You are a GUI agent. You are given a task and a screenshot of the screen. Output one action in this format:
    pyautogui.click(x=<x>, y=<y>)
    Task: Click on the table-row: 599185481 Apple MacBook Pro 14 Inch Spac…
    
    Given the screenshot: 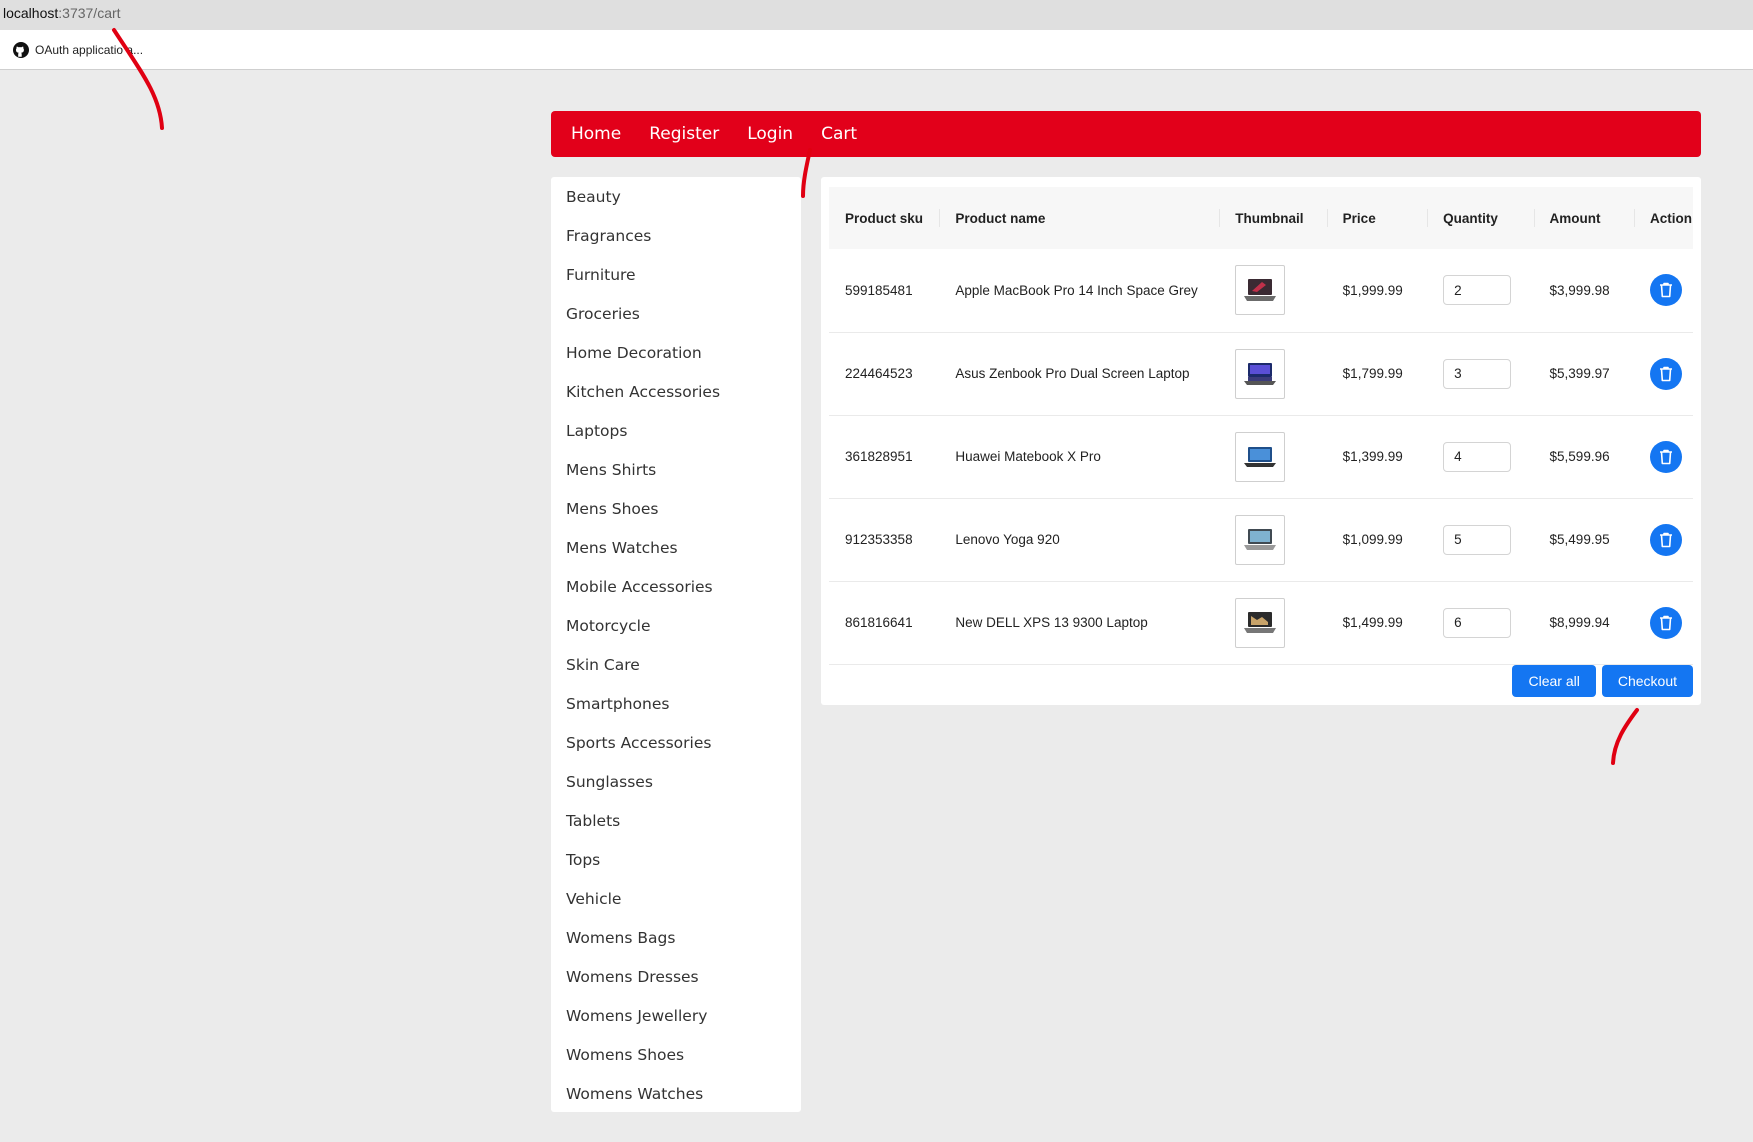 What is the action you would take?
    pyautogui.click(x=1261, y=290)
    